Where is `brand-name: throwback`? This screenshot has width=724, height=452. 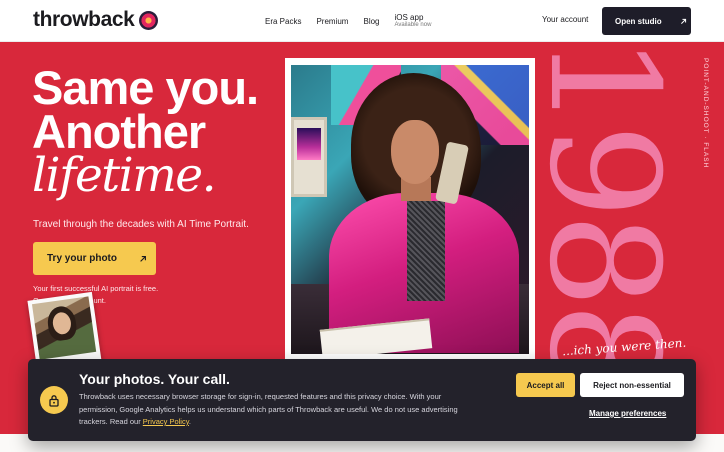 brand-name: throwback is located at coordinates (84, 19).